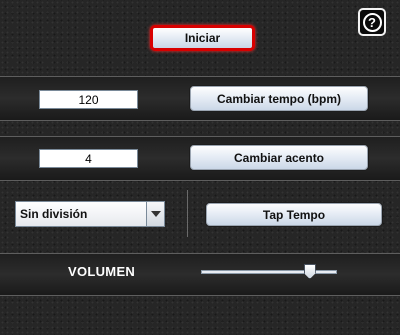 The height and width of the screenshot is (335, 400). I want to click on volume-slider, so click(269, 272).